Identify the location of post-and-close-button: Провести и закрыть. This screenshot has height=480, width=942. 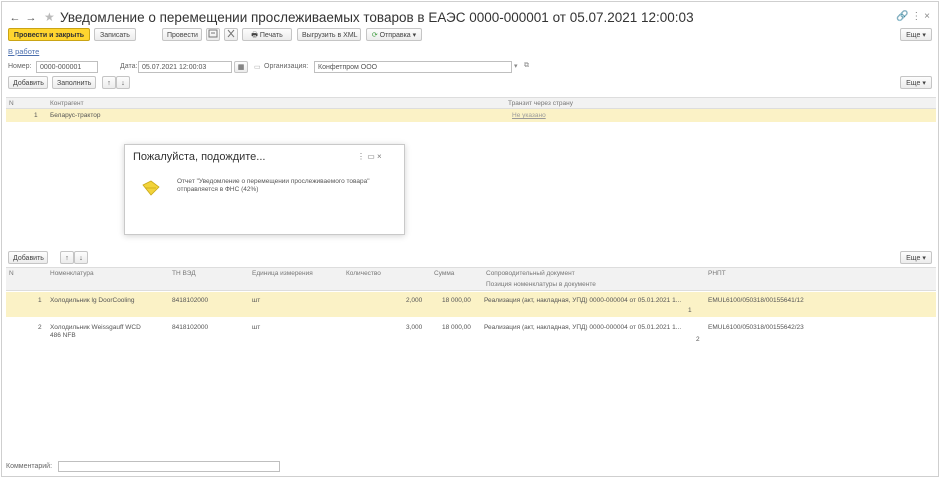
(49, 34).